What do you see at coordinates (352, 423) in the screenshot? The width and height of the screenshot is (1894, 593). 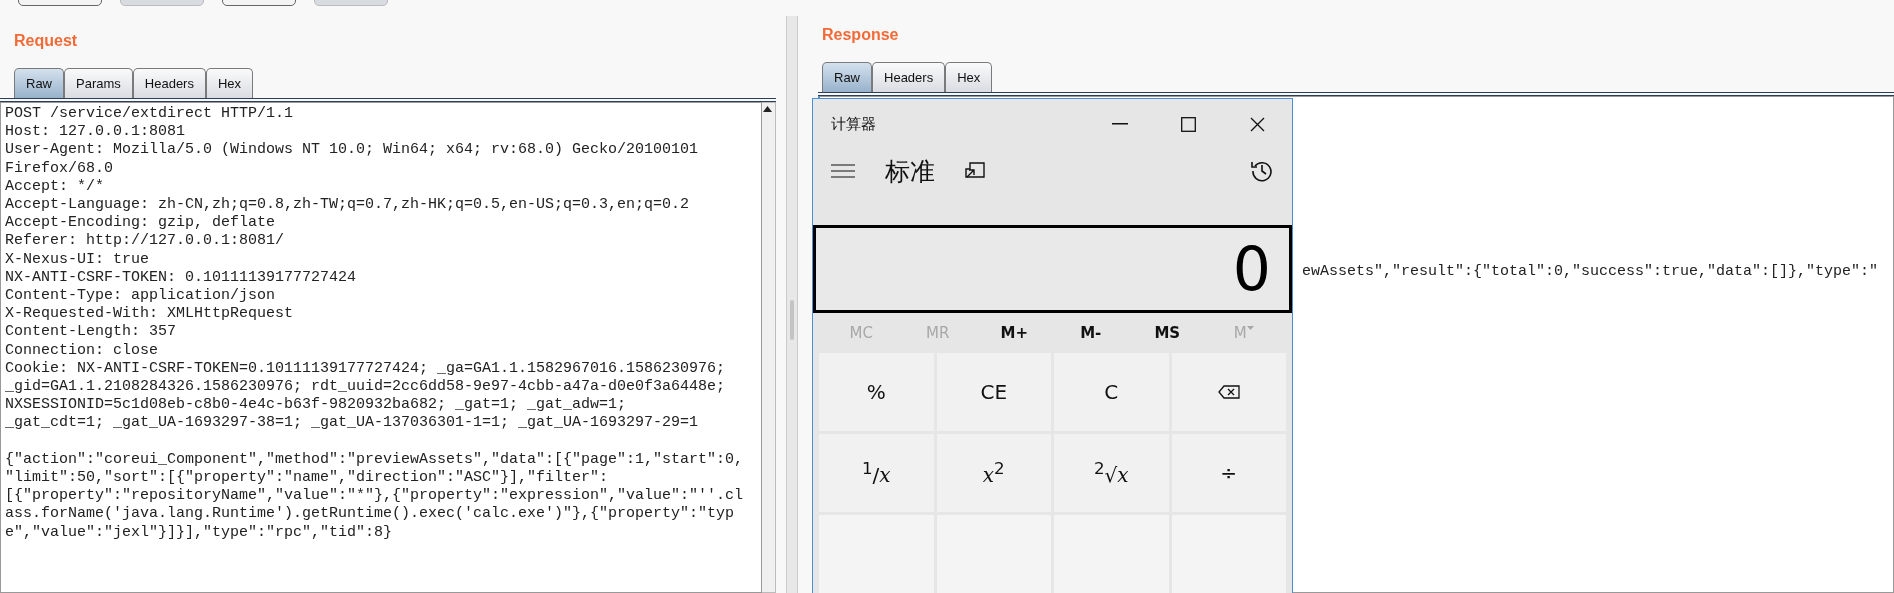 I see `request-line: _gat_cdt=1; _gat_UA-1693297-38=1; _gat_UA-137036301-1=1; _gat_UA-1693297-29=1` at bounding box center [352, 423].